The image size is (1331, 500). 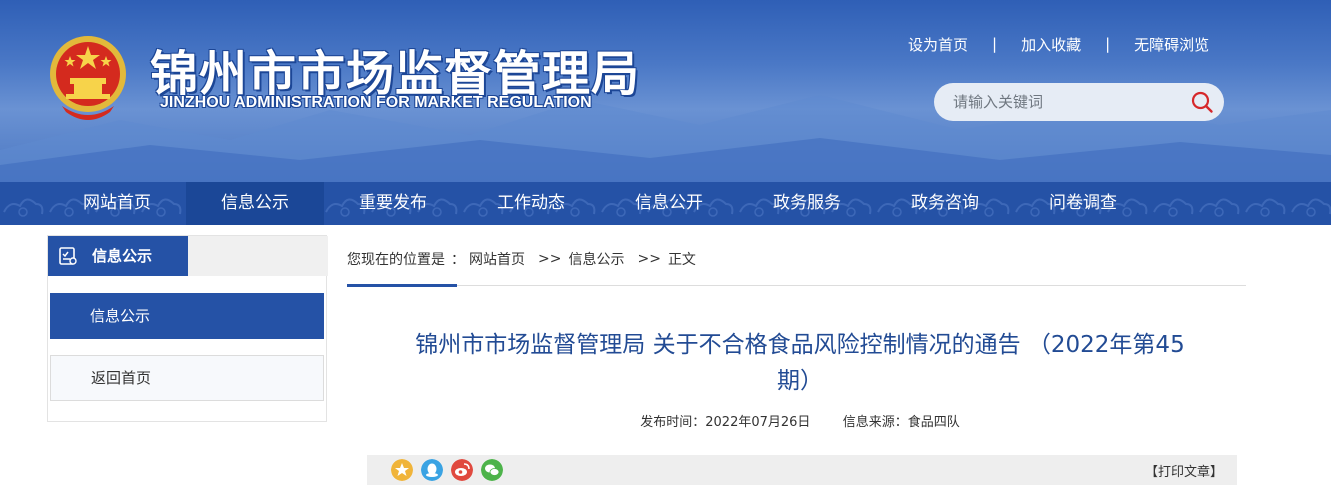 I want to click on breadcrumb-colon: ：, so click(x=458, y=260).